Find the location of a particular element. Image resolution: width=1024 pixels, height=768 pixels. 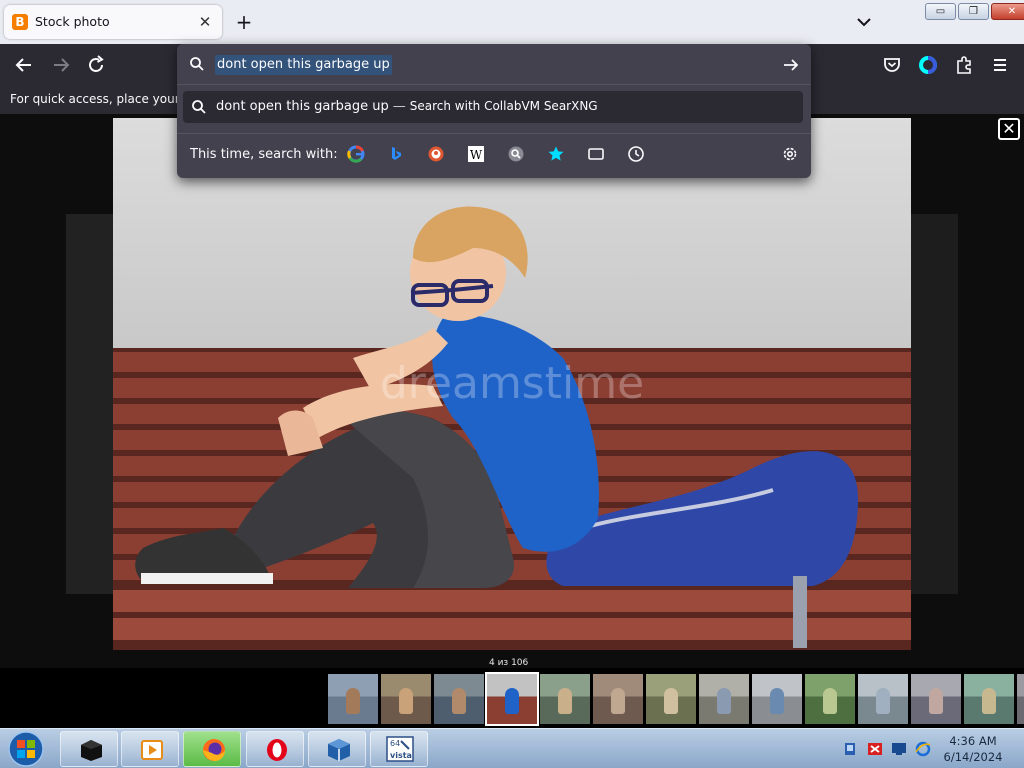

vista-label: vista is located at coordinates (401, 755).